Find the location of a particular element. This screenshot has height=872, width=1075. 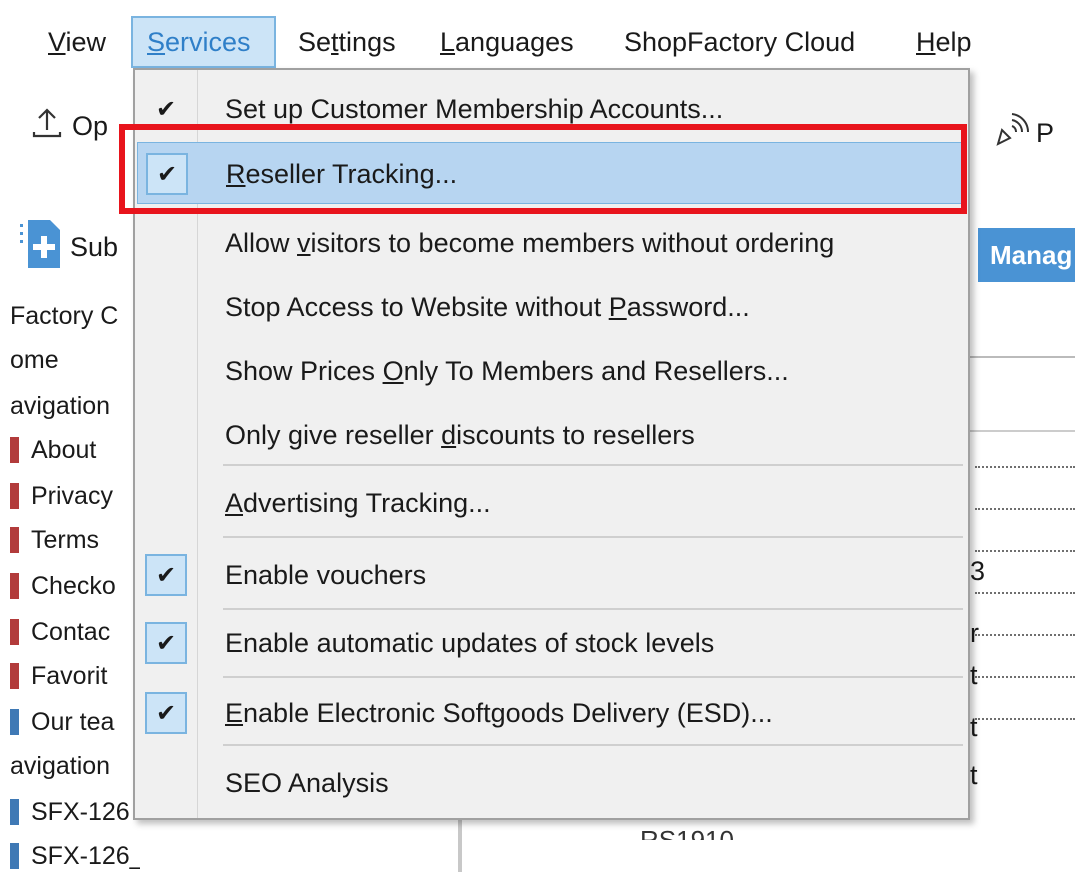

menu-item-enable-vouchers: ✔ Enable vouchers is located at coordinates (551, 575).